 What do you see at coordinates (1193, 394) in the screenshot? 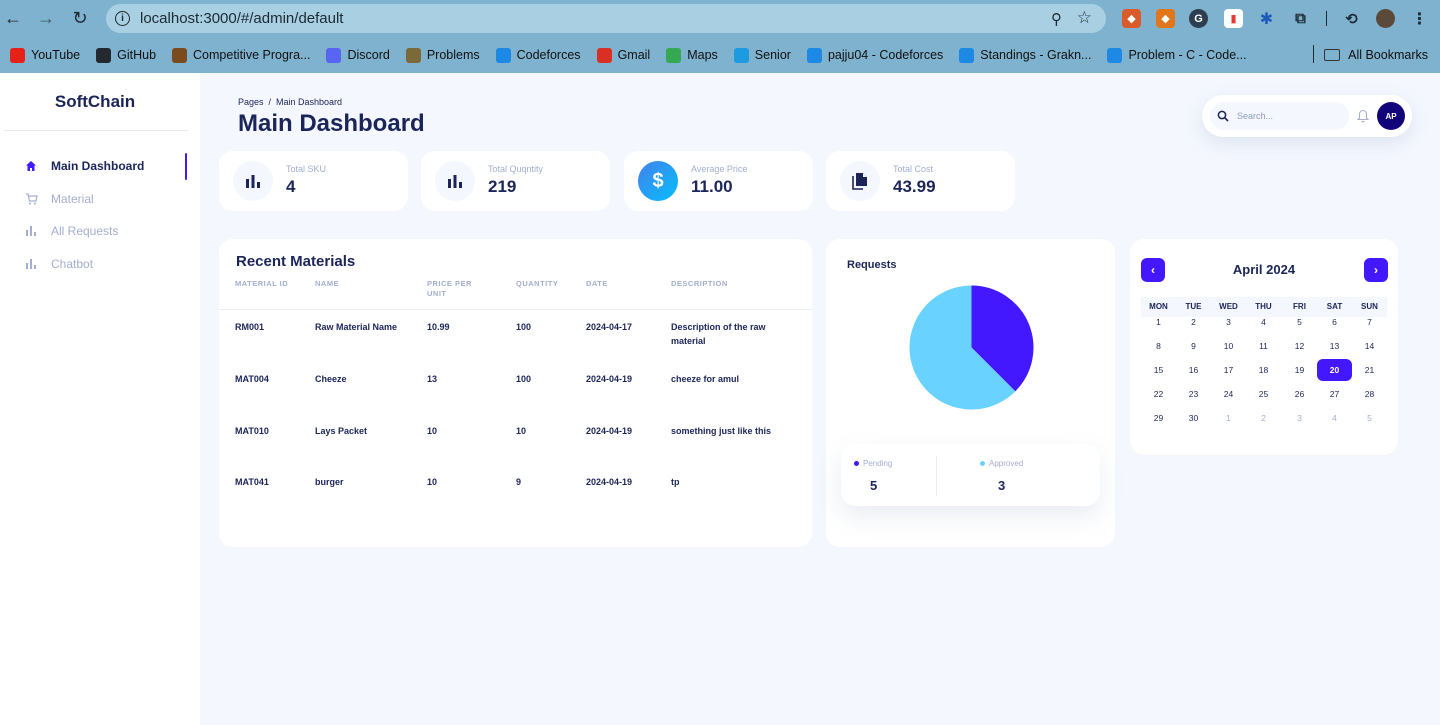
I see `calendar-day: 23` at bounding box center [1193, 394].